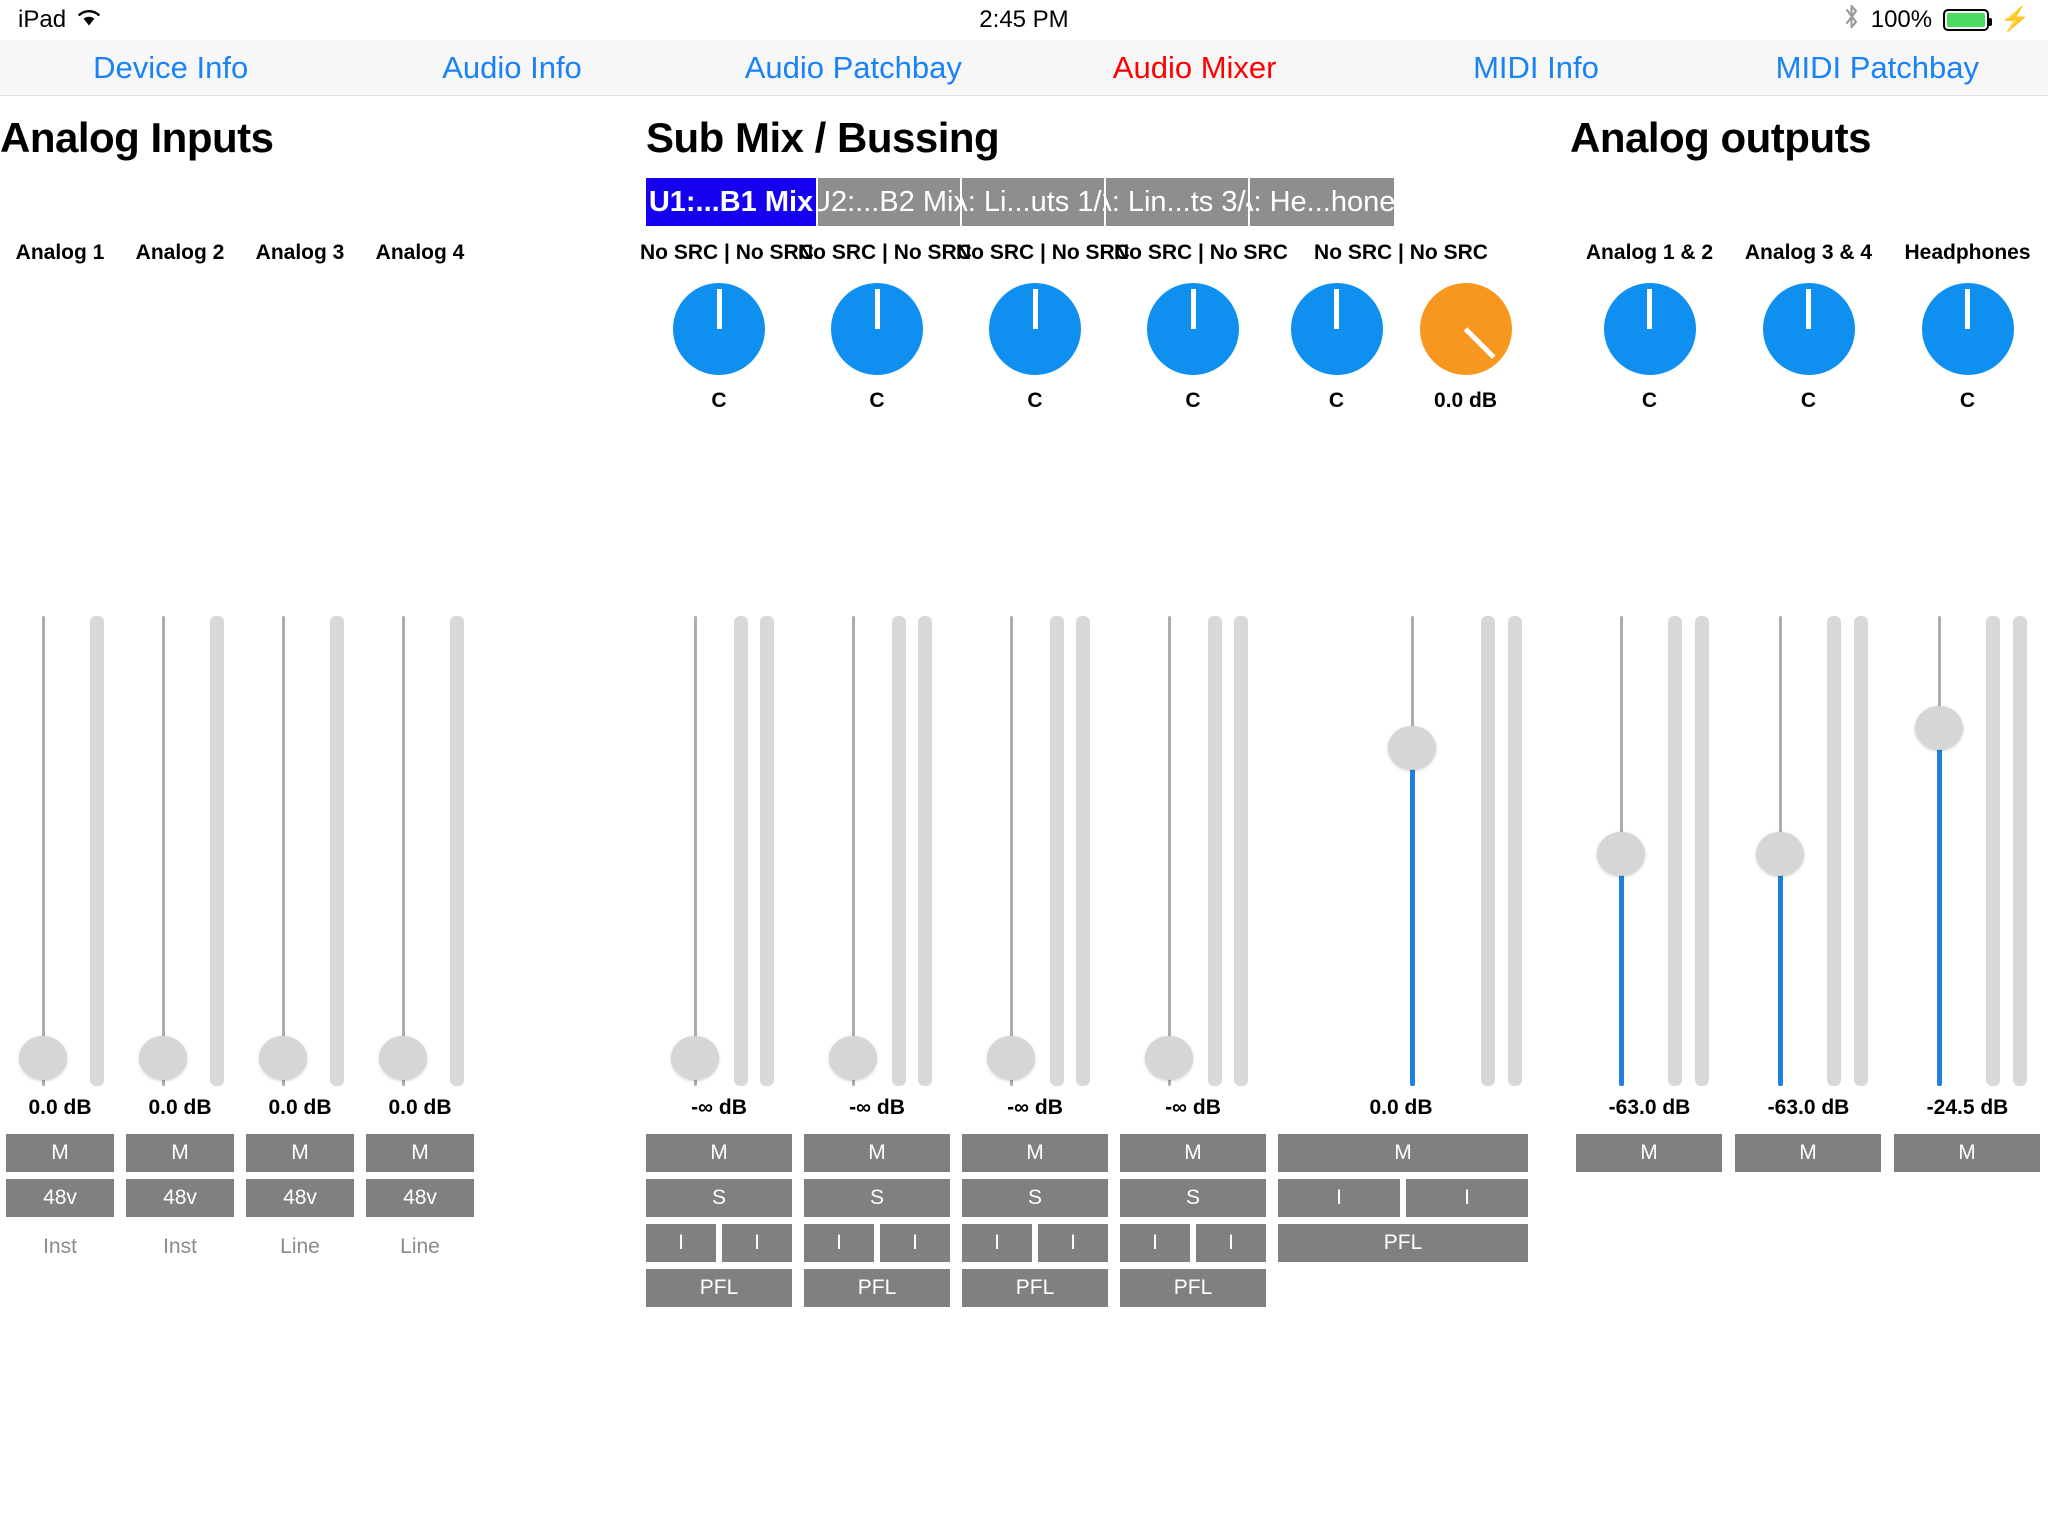 The image size is (2048, 1536). What do you see at coordinates (1322, 202) in the screenshot?
I see `segment-headphones: A: He...hones` at bounding box center [1322, 202].